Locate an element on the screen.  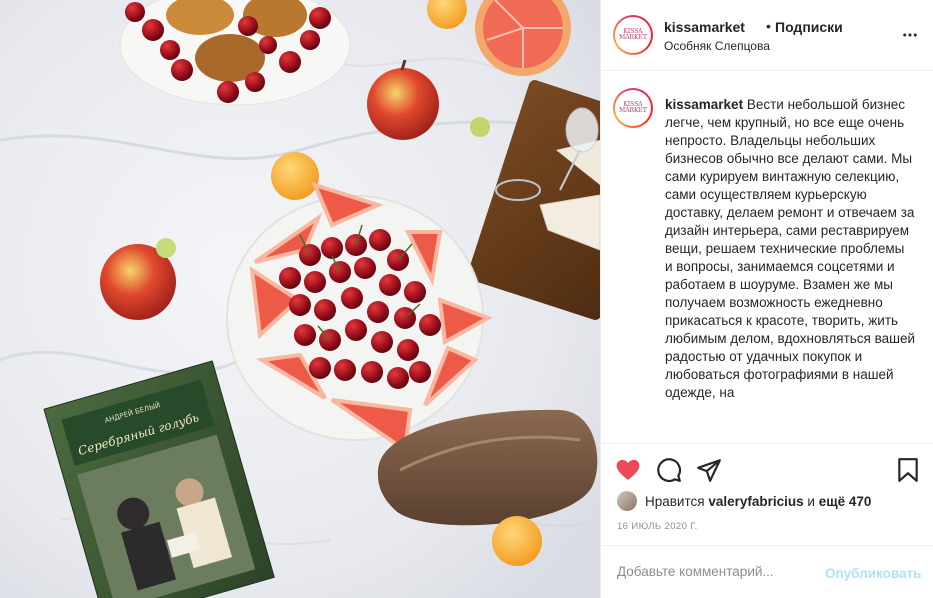
comment-icon is located at coordinates (669, 470).